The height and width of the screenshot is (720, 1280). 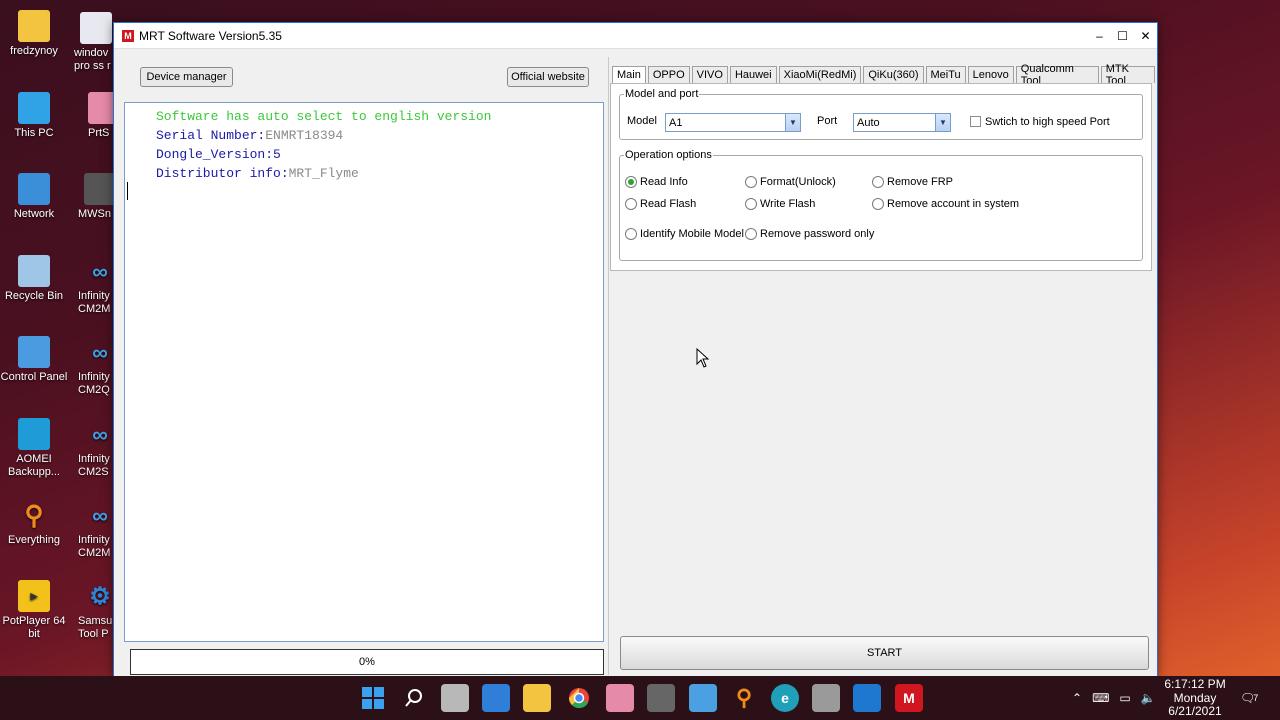 What do you see at coordinates (990, 74) in the screenshot?
I see `tab-lenovo: Lenovo` at bounding box center [990, 74].